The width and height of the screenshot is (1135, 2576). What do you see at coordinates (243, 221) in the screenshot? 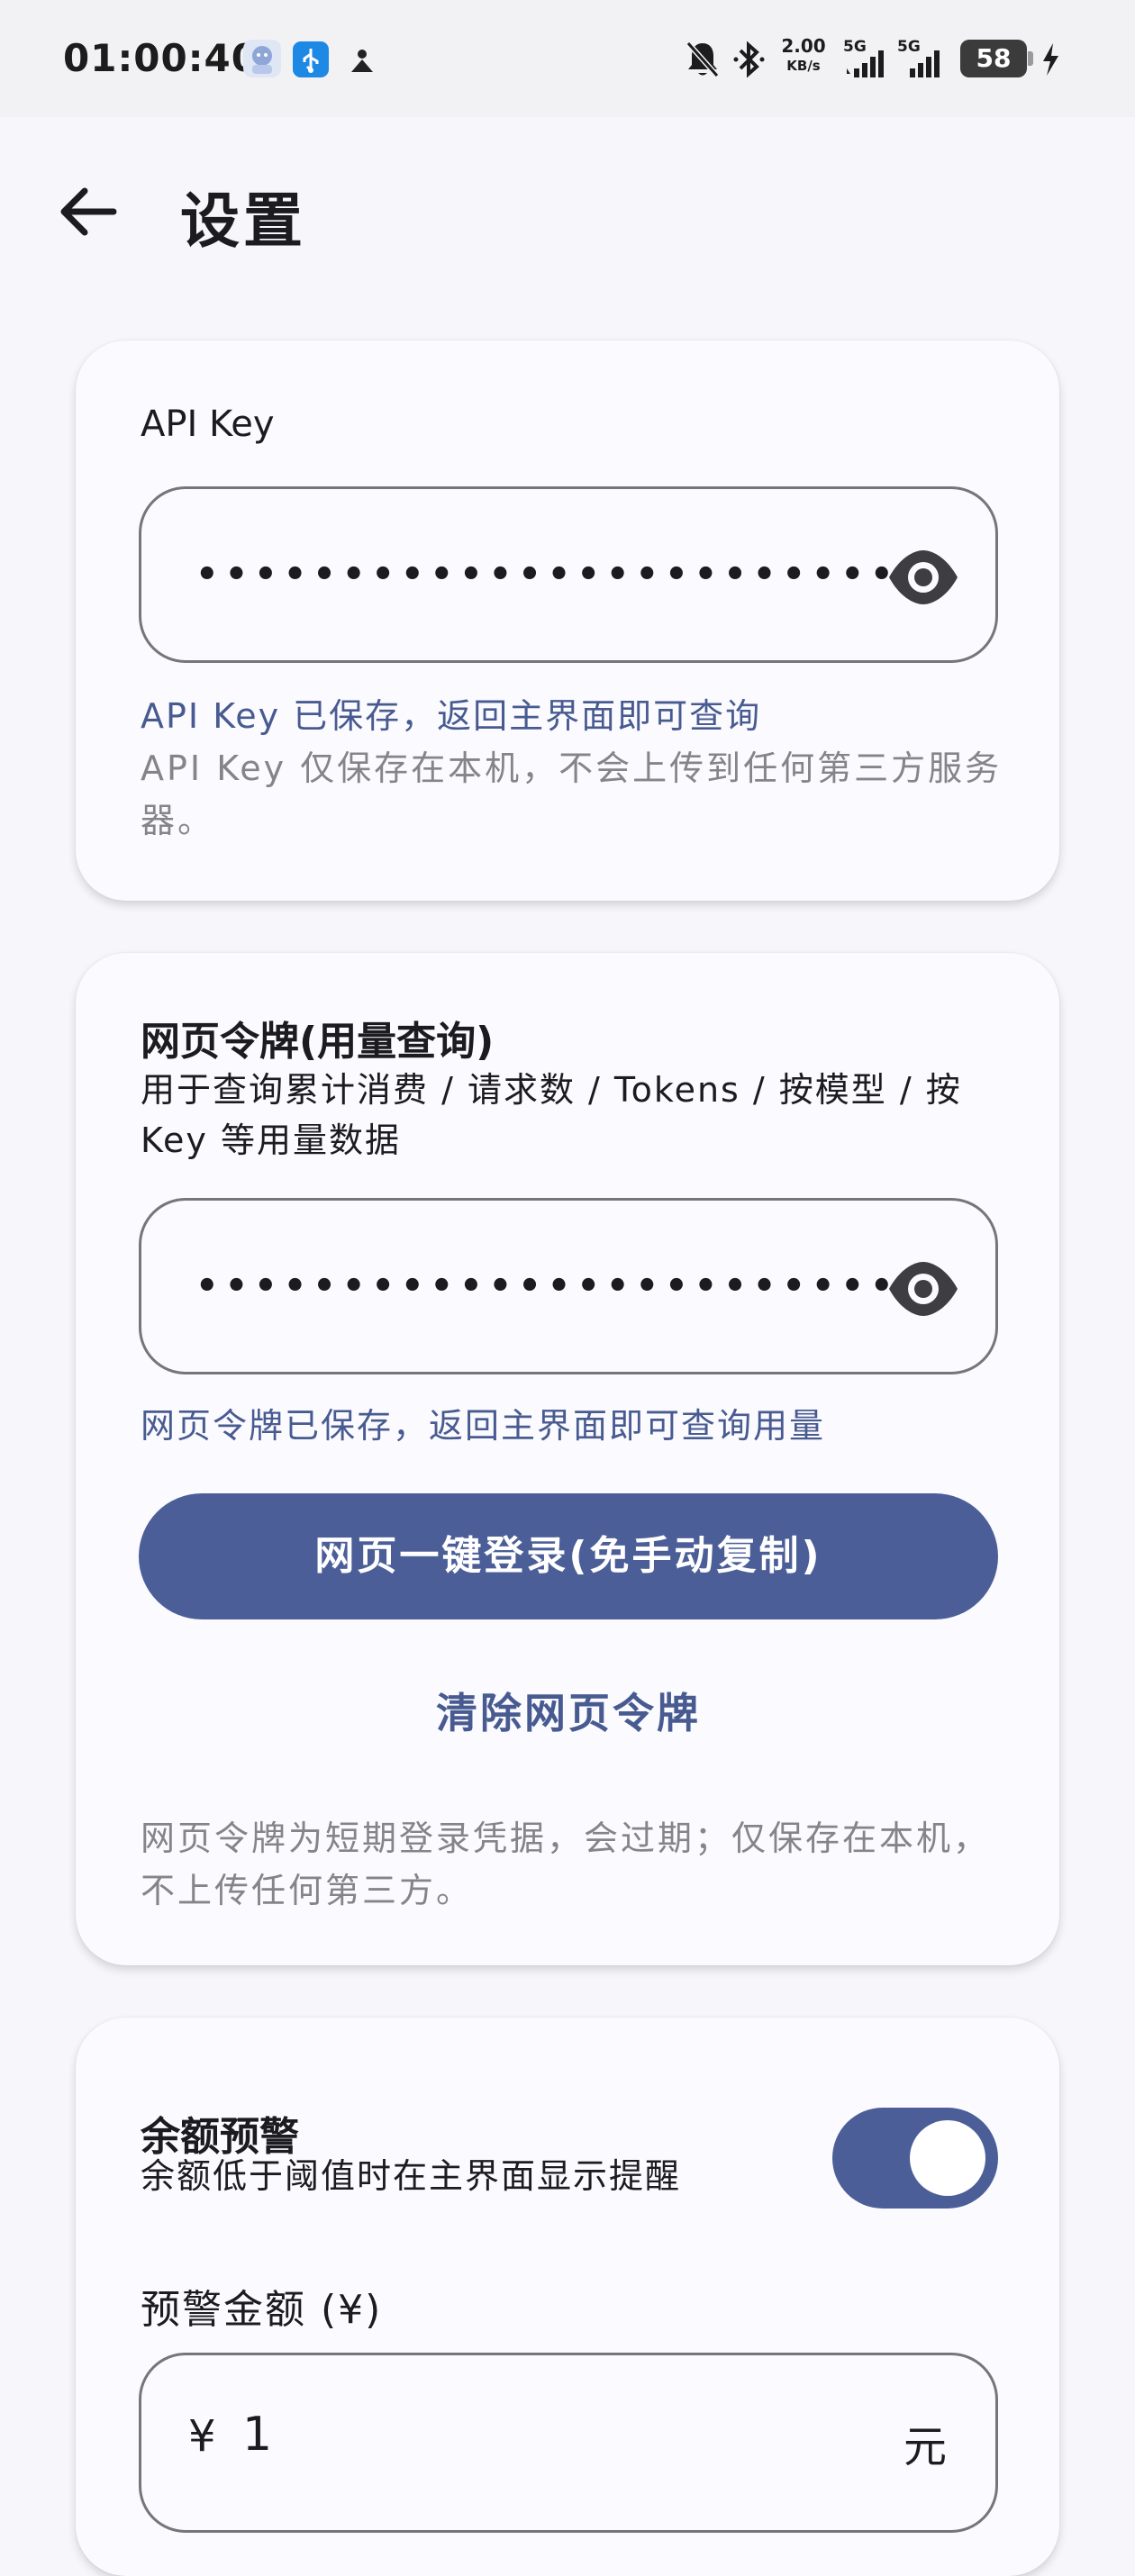
I see `page-title: 设置` at bounding box center [243, 221].